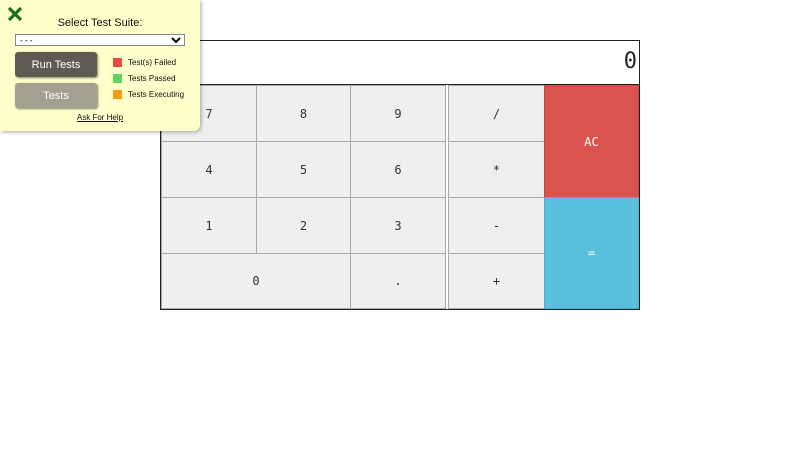 Image resolution: width=800 pixels, height=450 pixels. What do you see at coordinates (400, 63) in the screenshot?
I see `calculator-display: 0` at bounding box center [400, 63].